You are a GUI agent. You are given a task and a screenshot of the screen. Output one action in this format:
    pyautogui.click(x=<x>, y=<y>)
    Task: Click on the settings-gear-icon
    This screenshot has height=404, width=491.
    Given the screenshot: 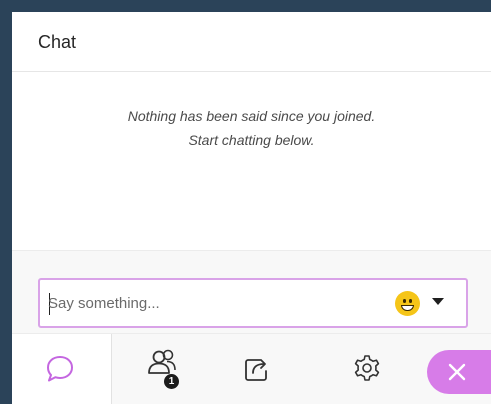 What is the action you would take?
    pyautogui.click(x=367, y=368)
    